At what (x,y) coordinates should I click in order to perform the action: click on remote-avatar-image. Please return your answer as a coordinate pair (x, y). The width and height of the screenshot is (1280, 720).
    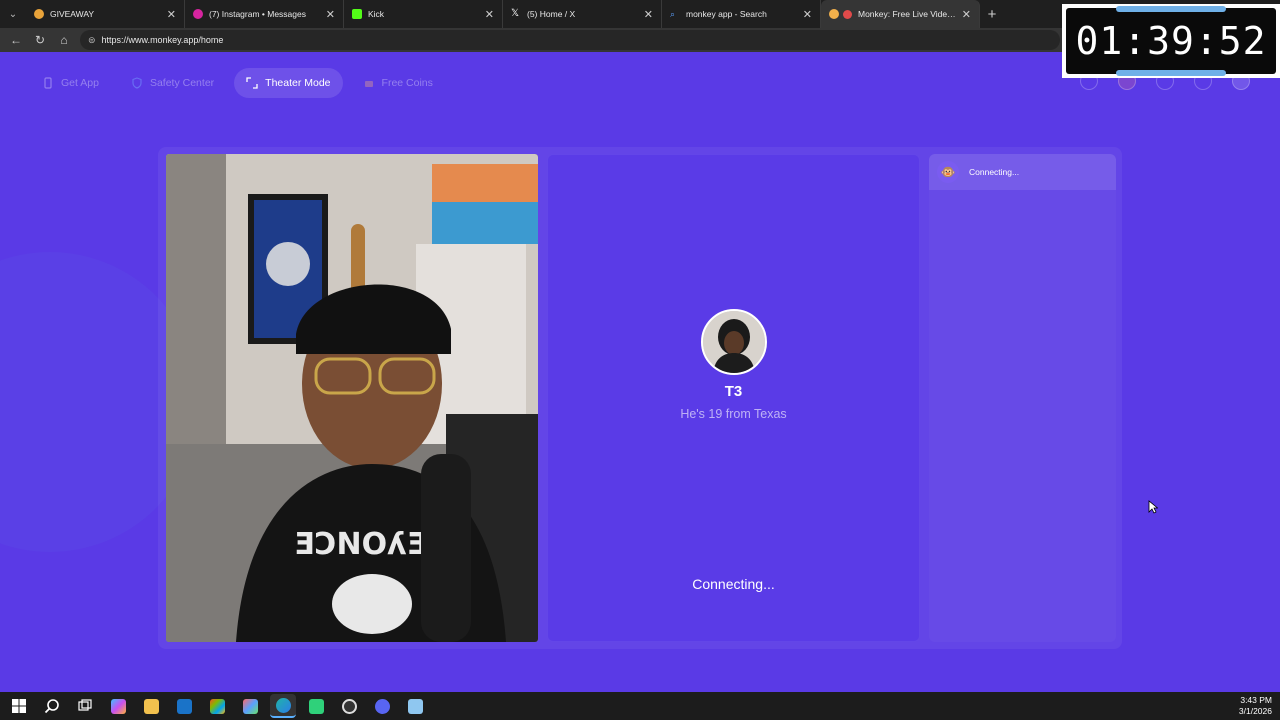
    Looking at the image, I should click on (734, 342).